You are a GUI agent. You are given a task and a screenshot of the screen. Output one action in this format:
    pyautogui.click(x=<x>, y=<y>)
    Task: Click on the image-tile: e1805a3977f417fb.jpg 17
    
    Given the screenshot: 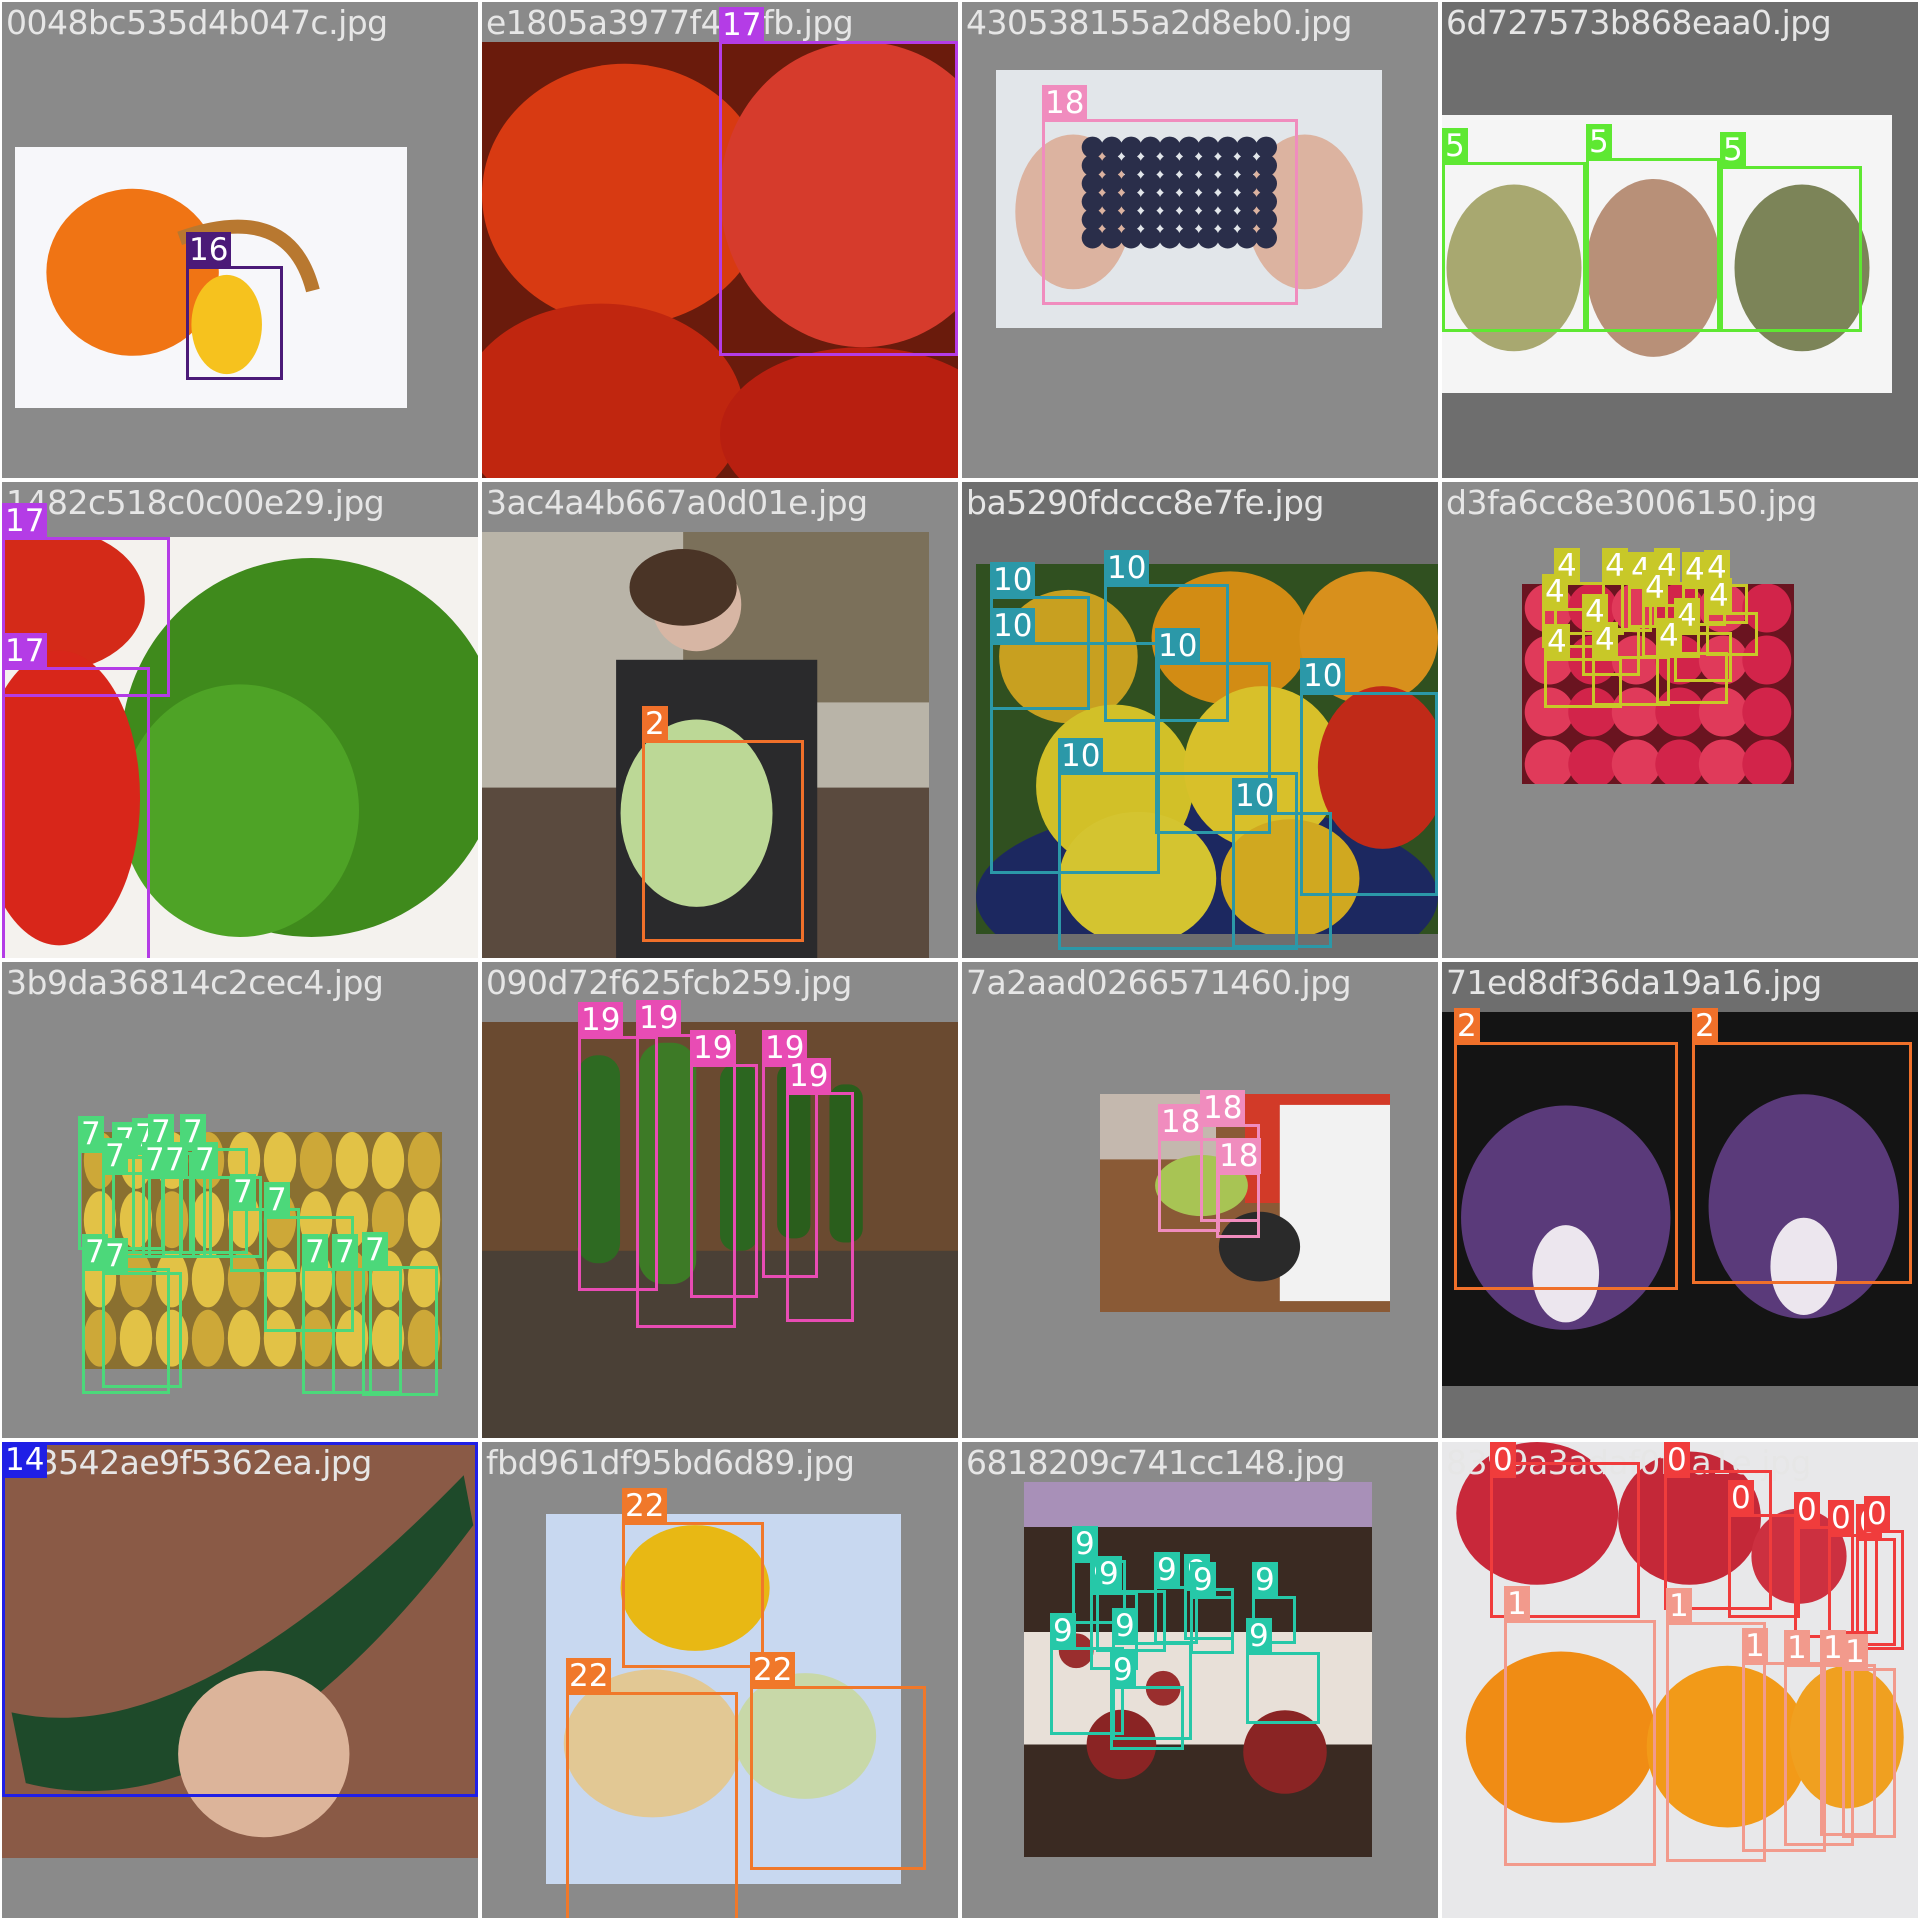 What is the action you would take?
    pyautogui.click(x=720, y=240)
    